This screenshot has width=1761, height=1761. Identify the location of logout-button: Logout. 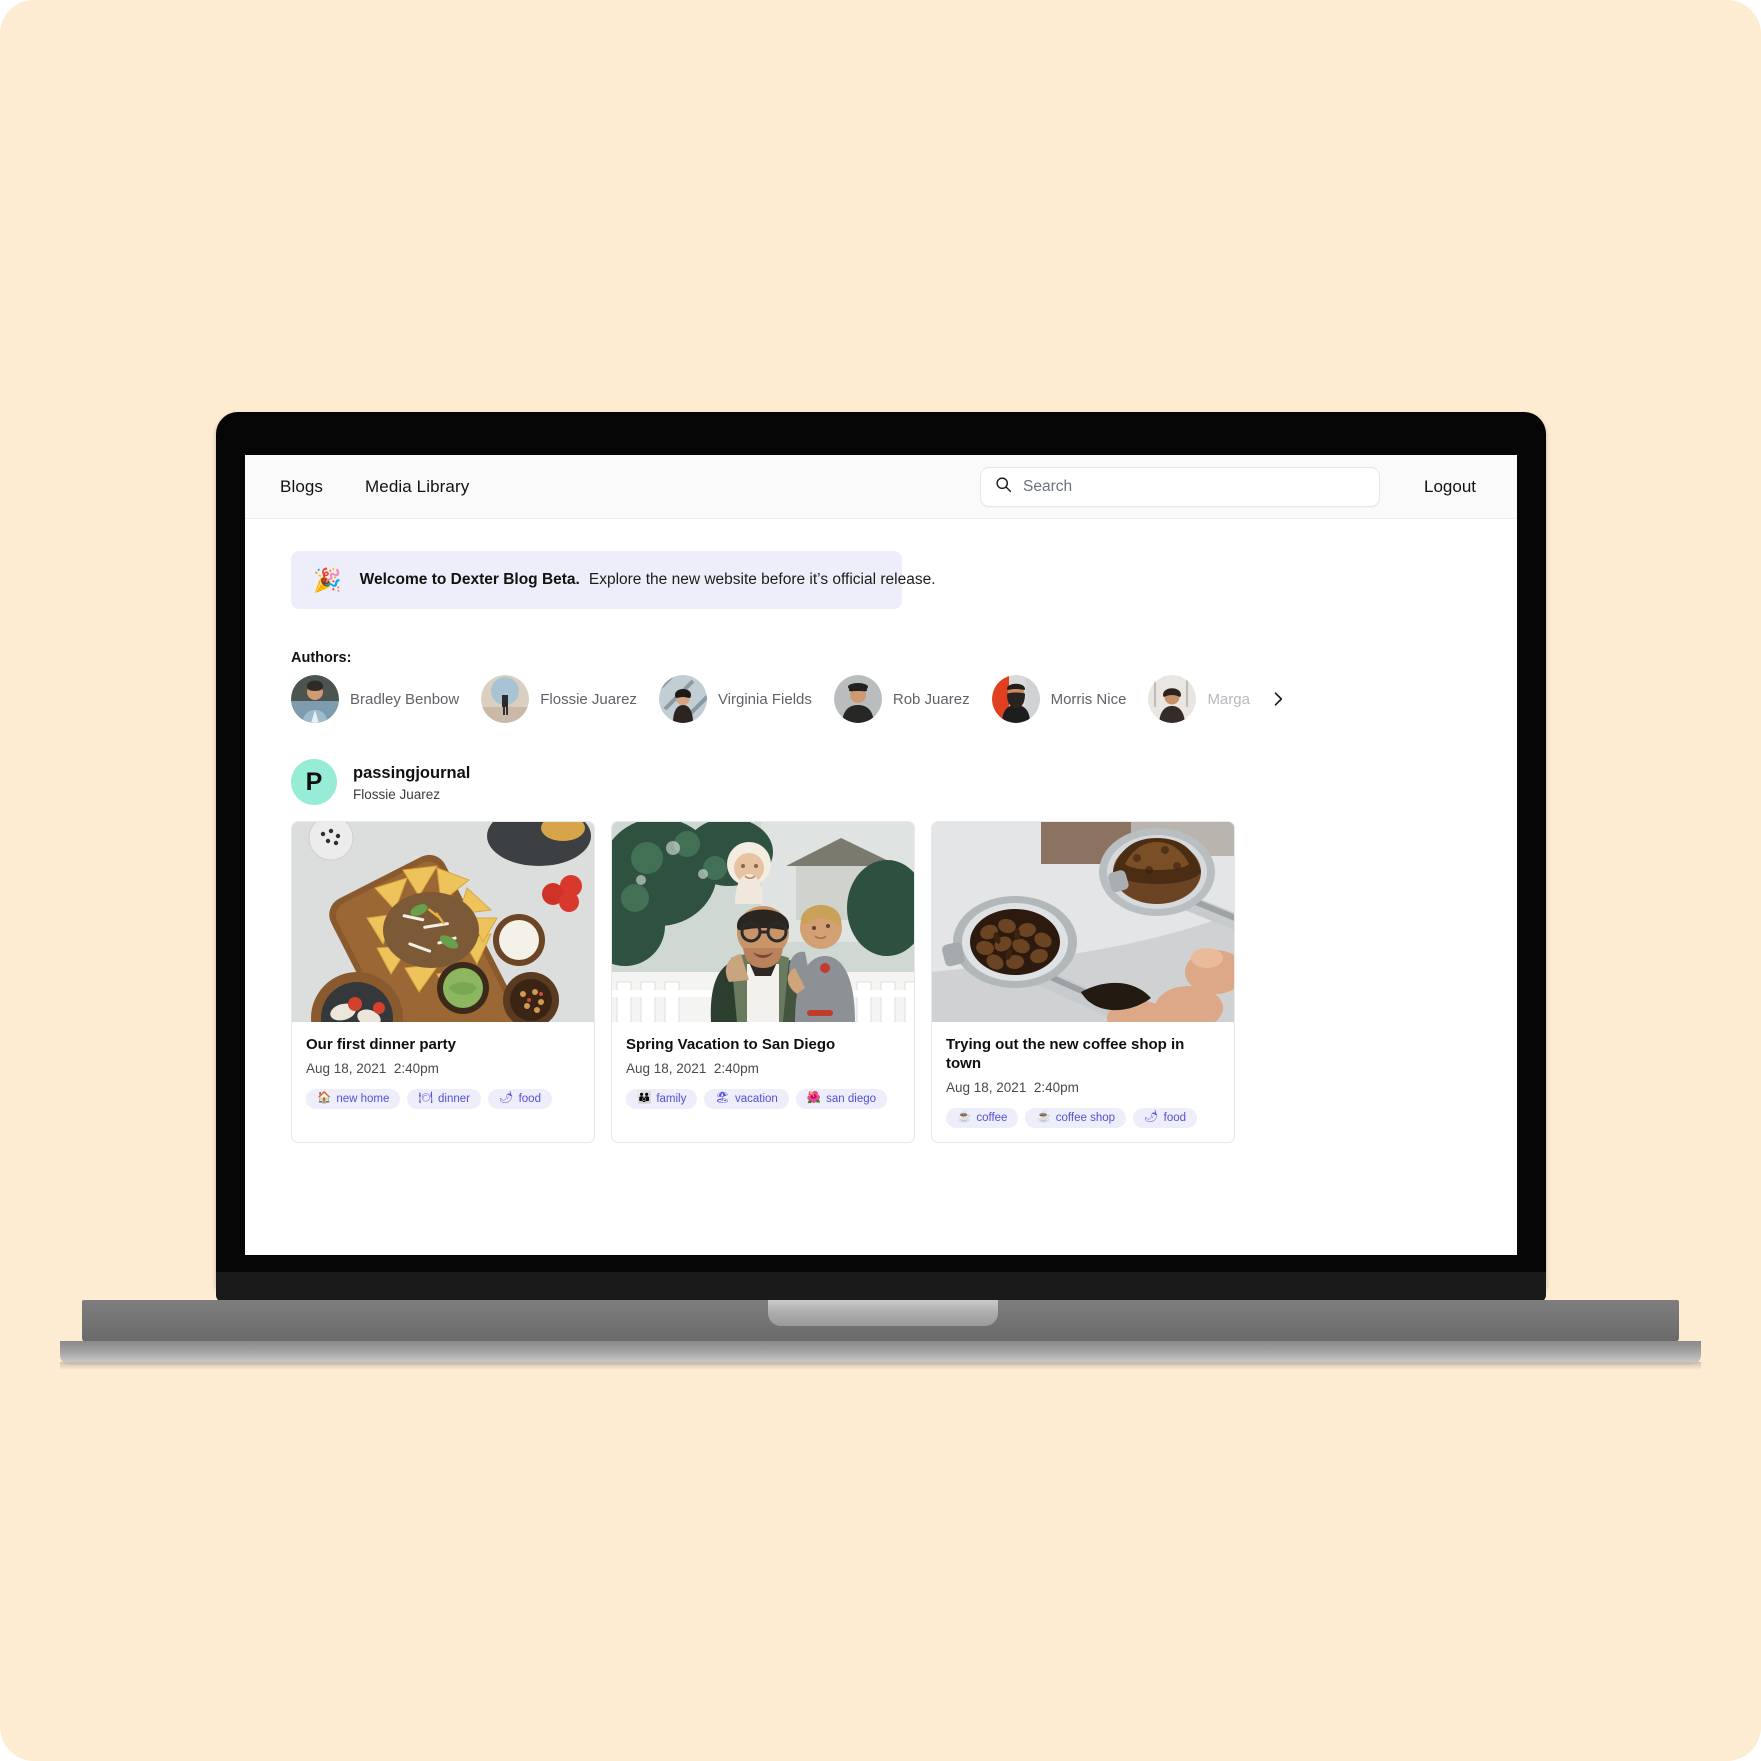
(1450, 487).